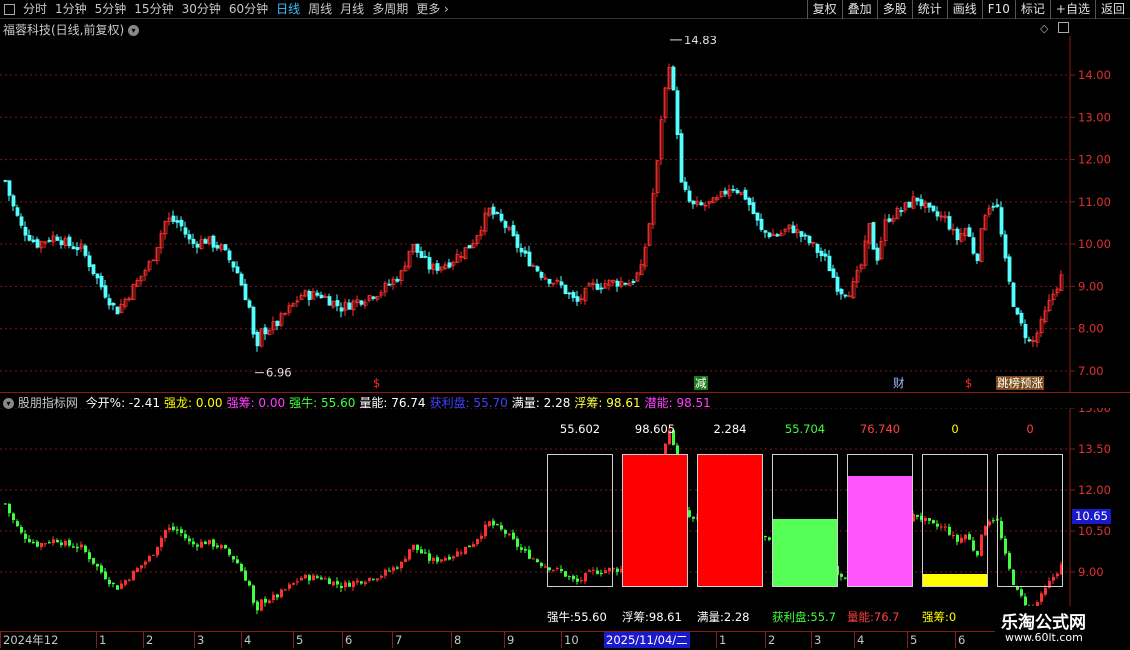  Describe the element at coordinates (390, 9) in the screenshot. I see `period-tab: 多周期` at that location.